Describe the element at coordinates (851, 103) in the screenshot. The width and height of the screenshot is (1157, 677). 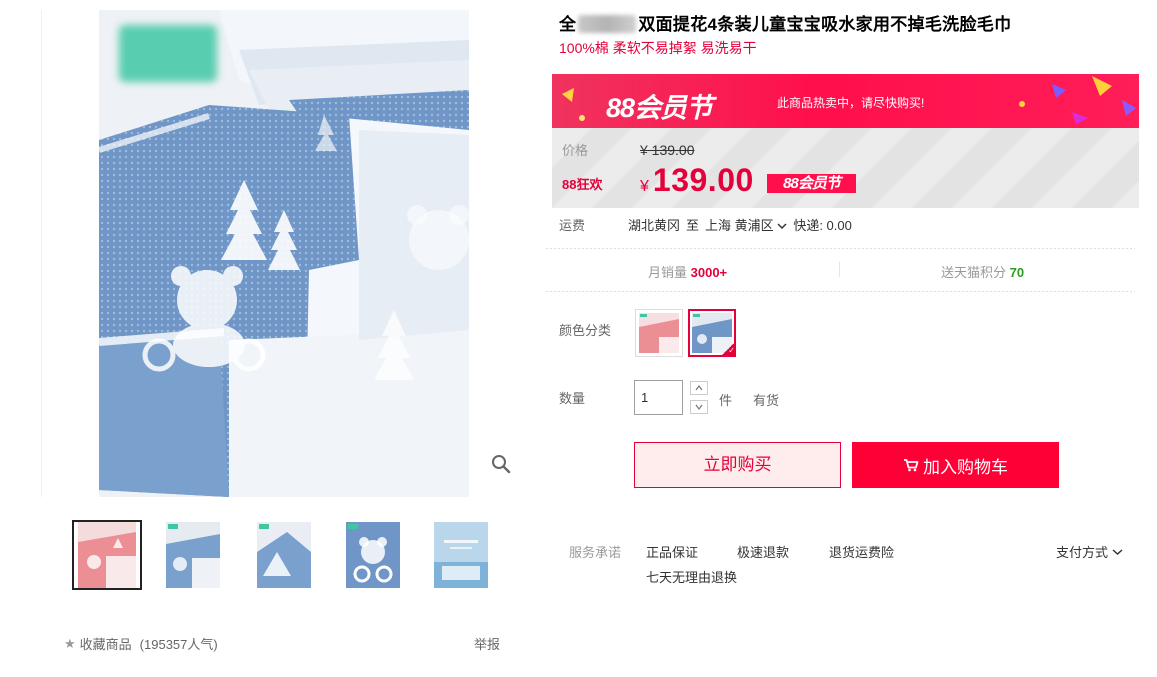
I see `promo-hot-text: 此商品热卖中，请尽快购买!` at that location.